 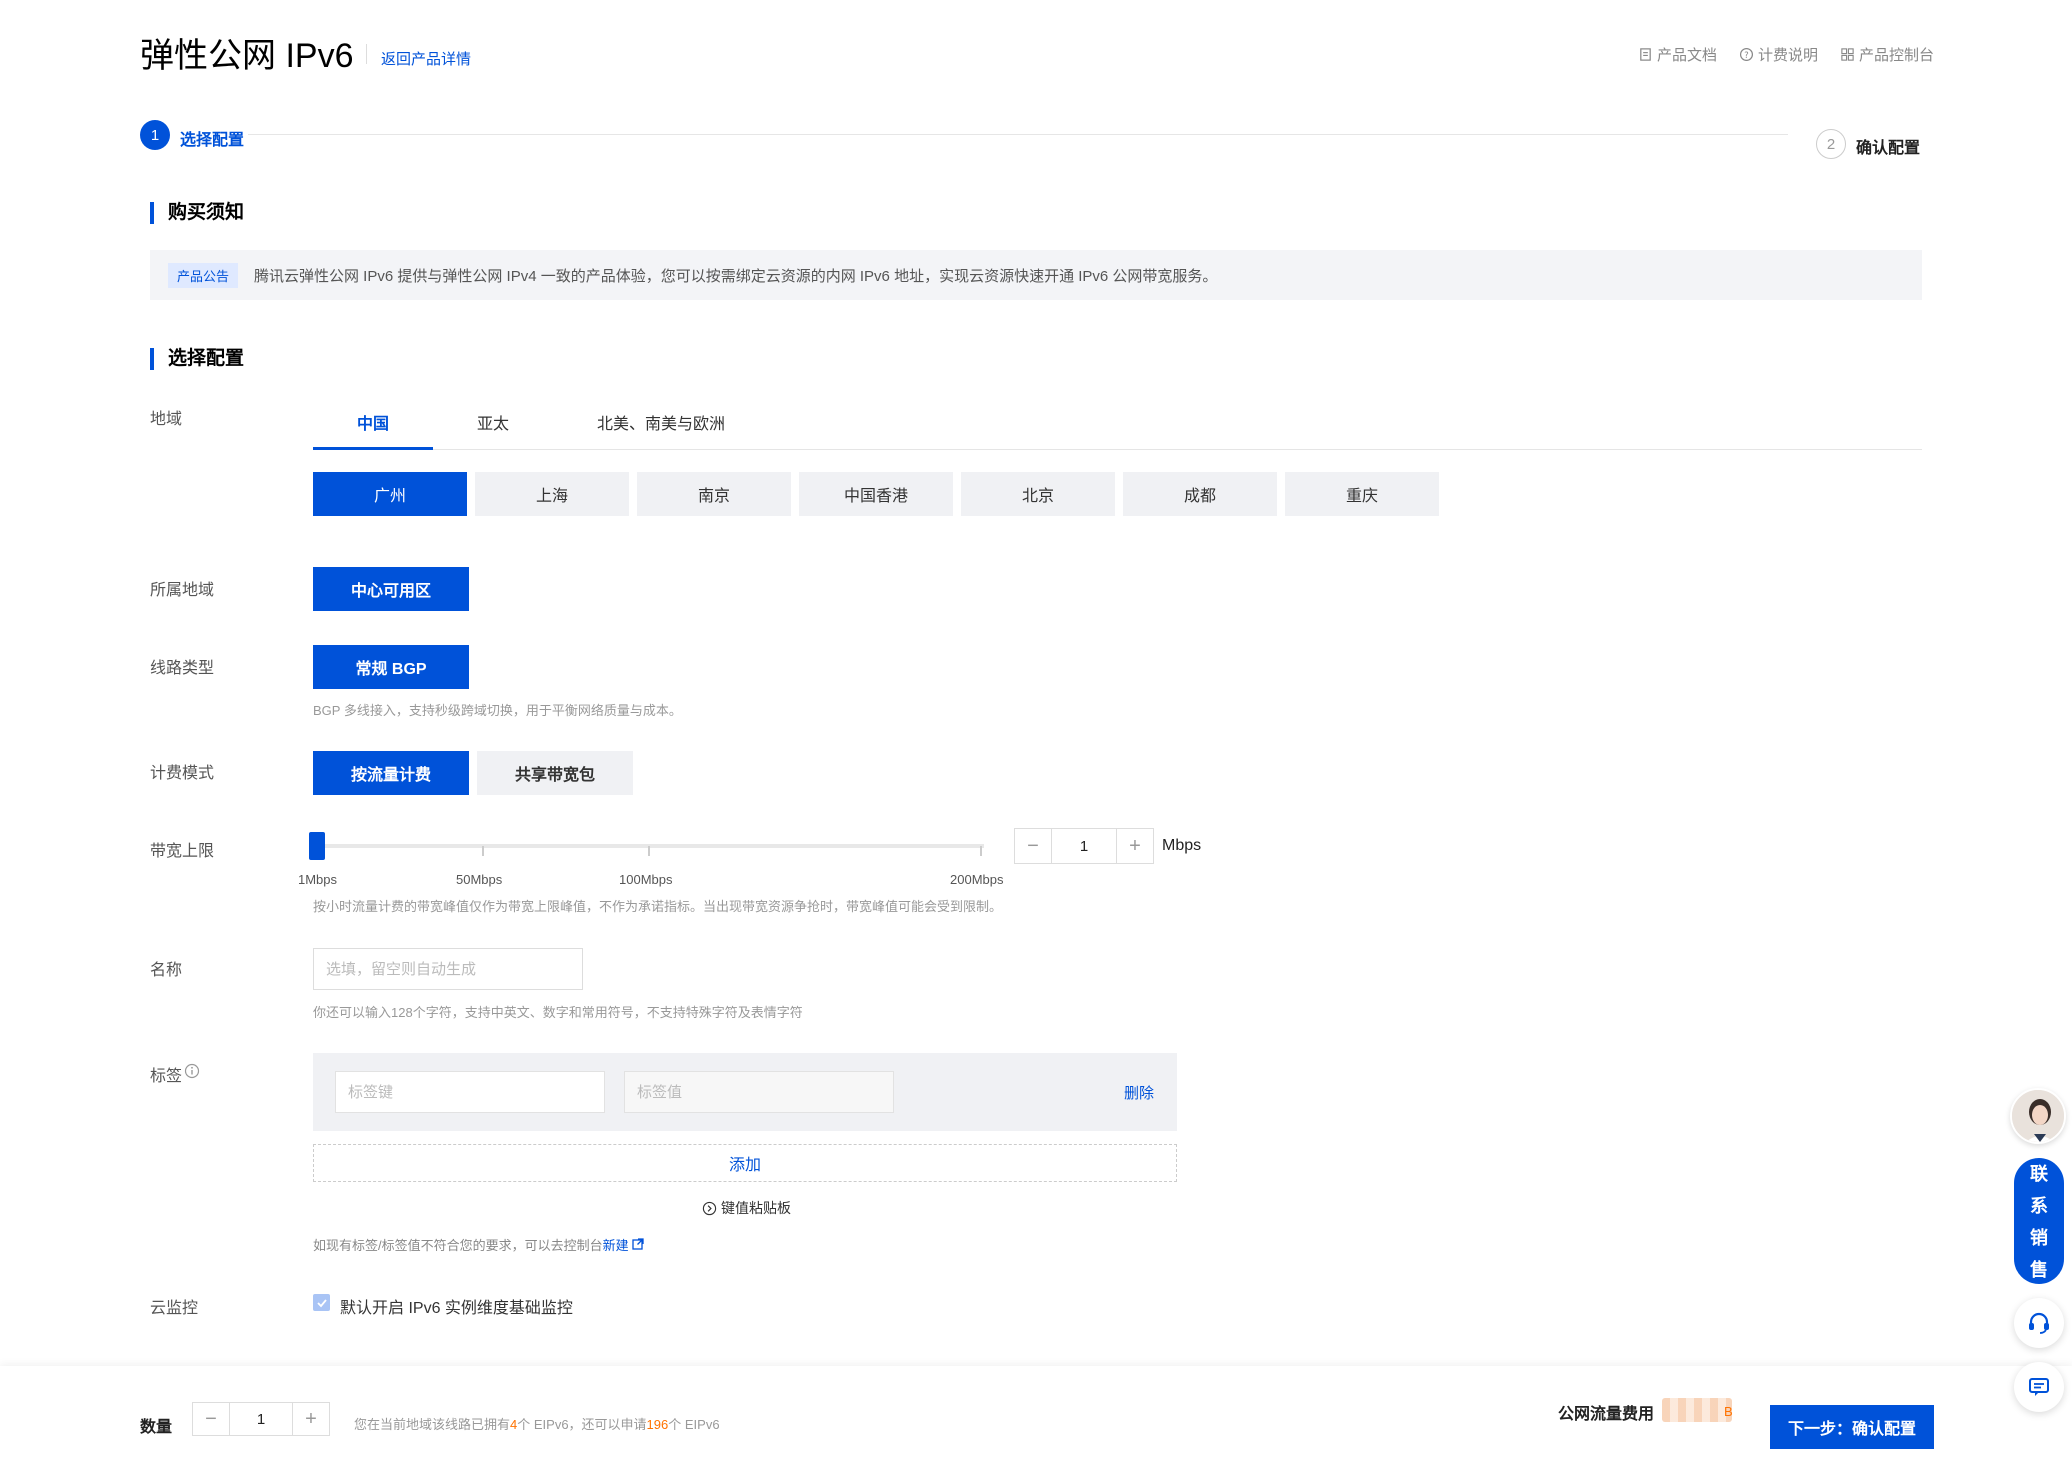 I want to click on bandwidth-decrement-button: −, so click(x=1033, y=846).